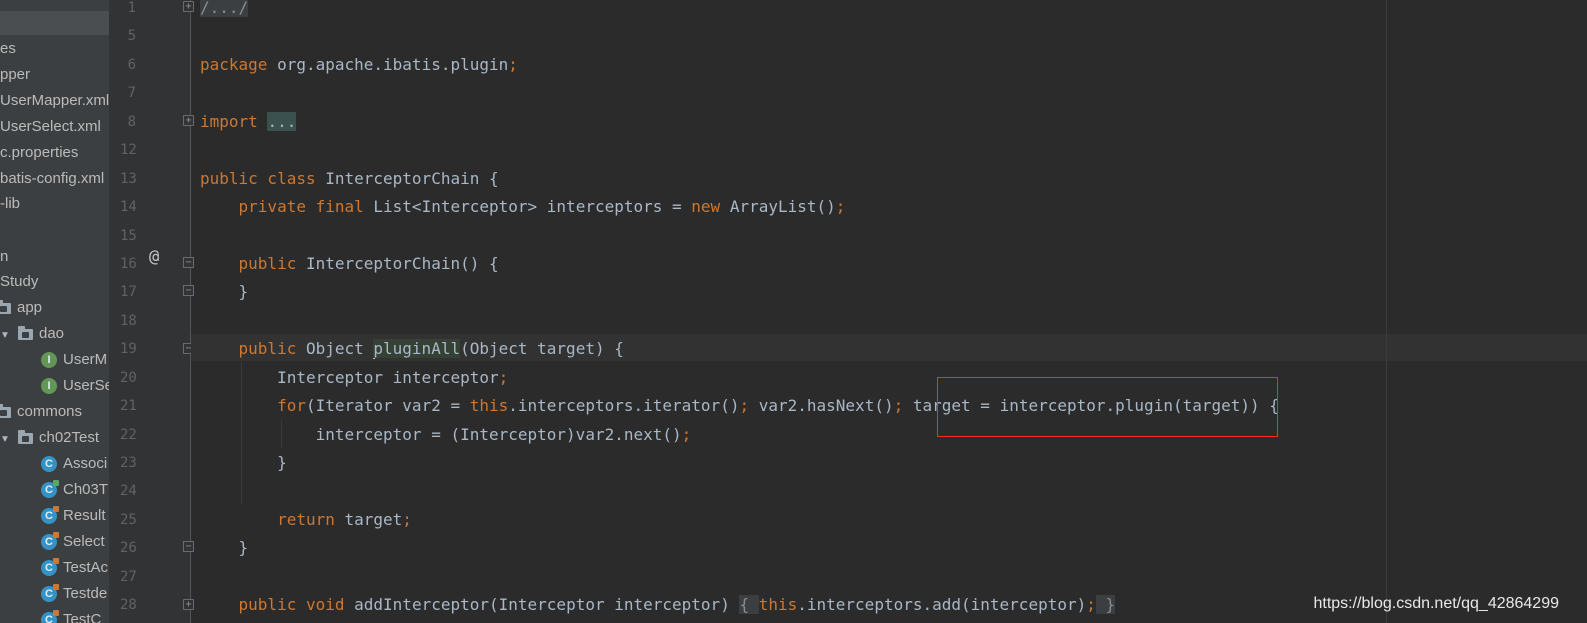  What do you see at coordinates (128, 292) in the screenshot?
I see `line-number: 17` at bounding box center [128, 292].